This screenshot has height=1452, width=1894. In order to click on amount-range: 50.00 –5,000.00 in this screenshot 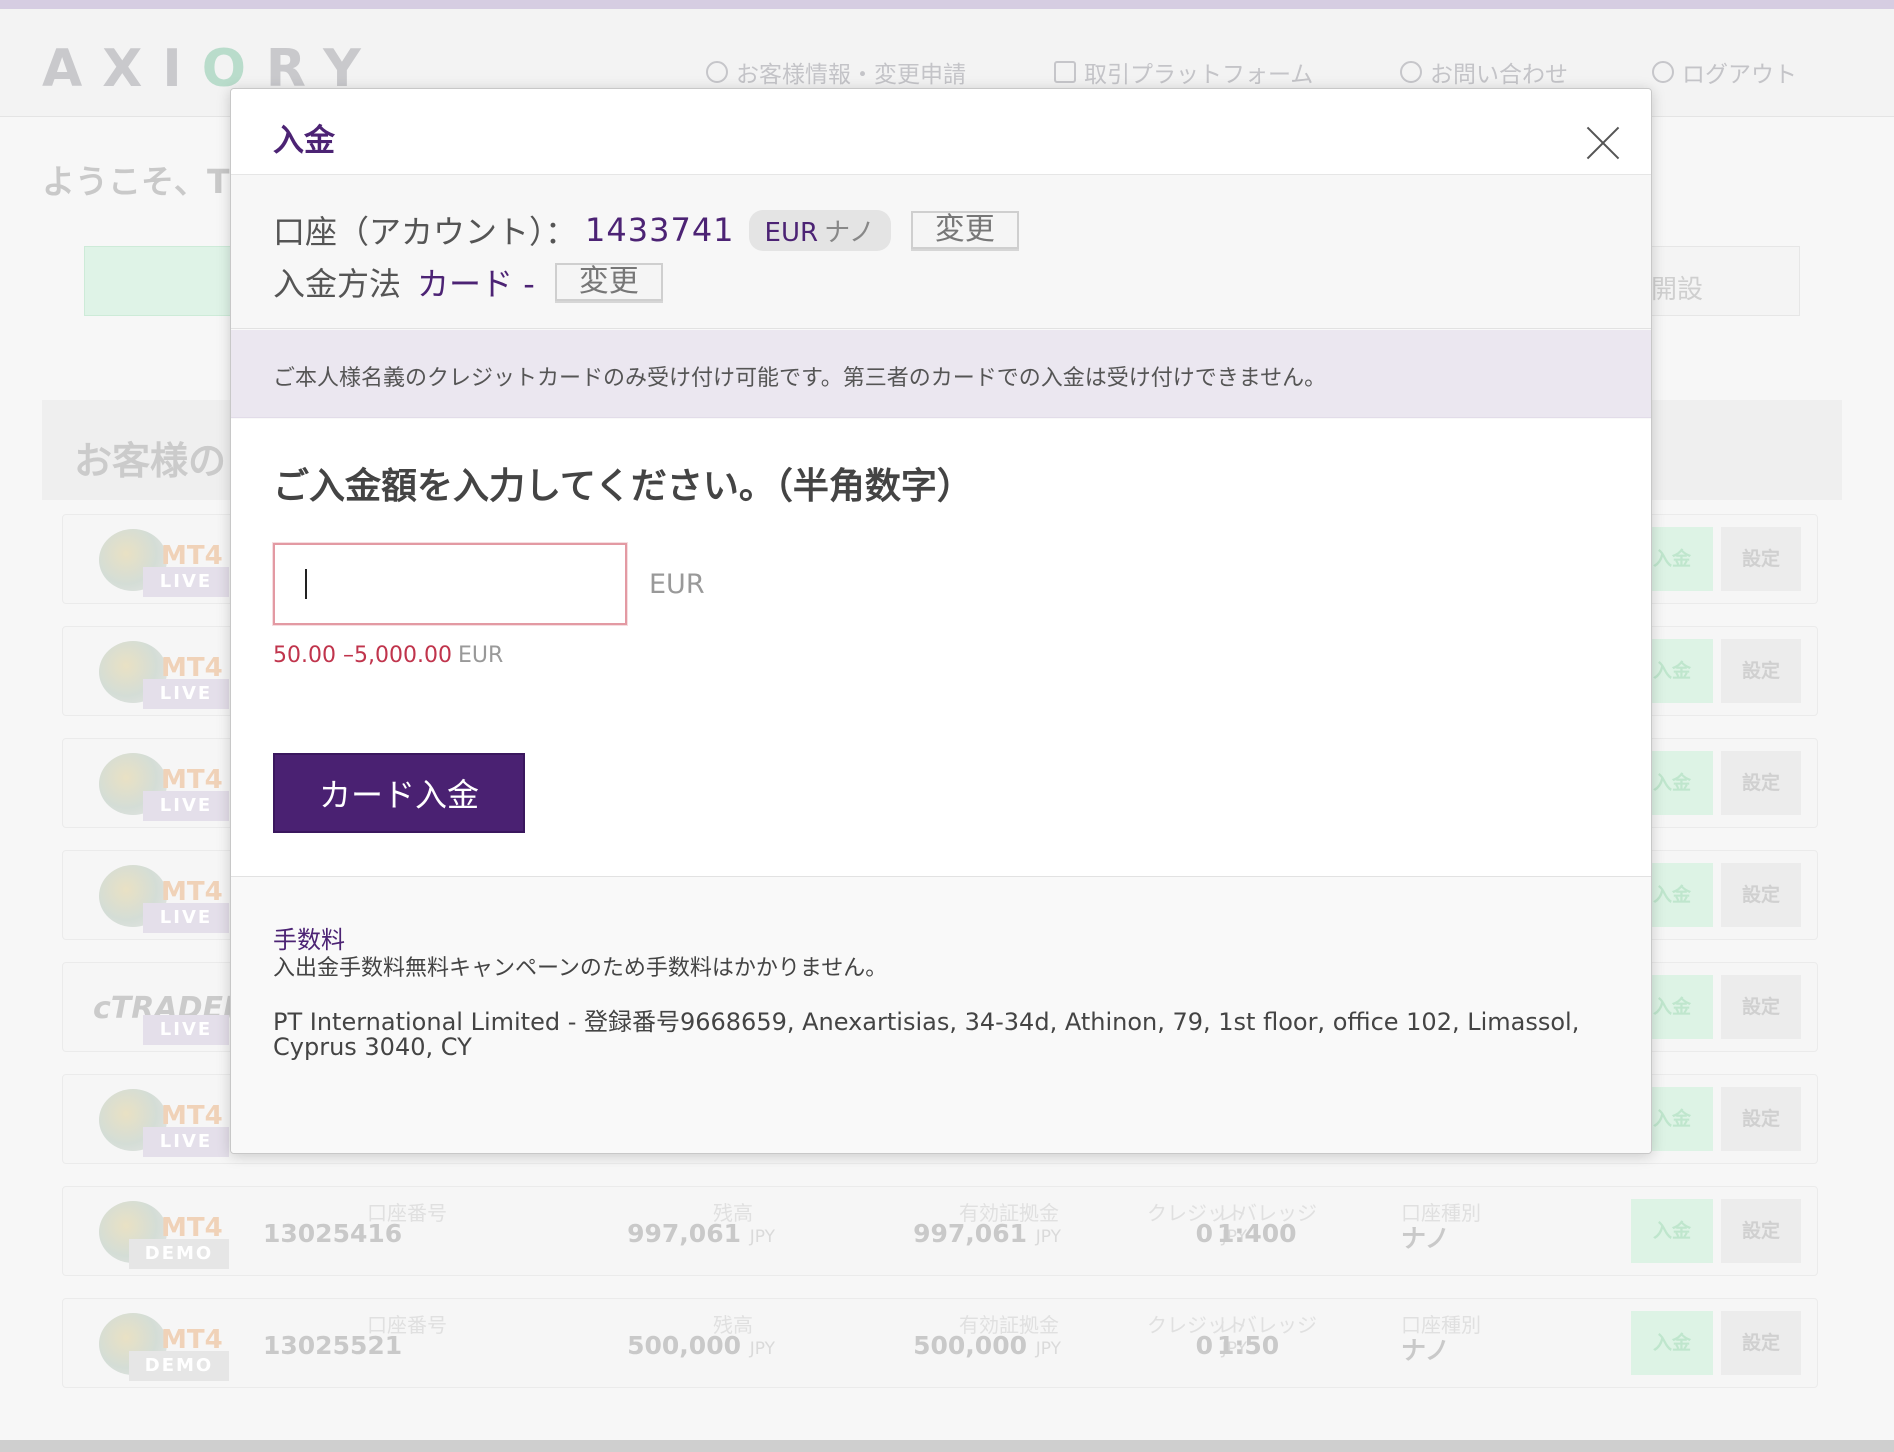, I will do `click(362, 655)`.